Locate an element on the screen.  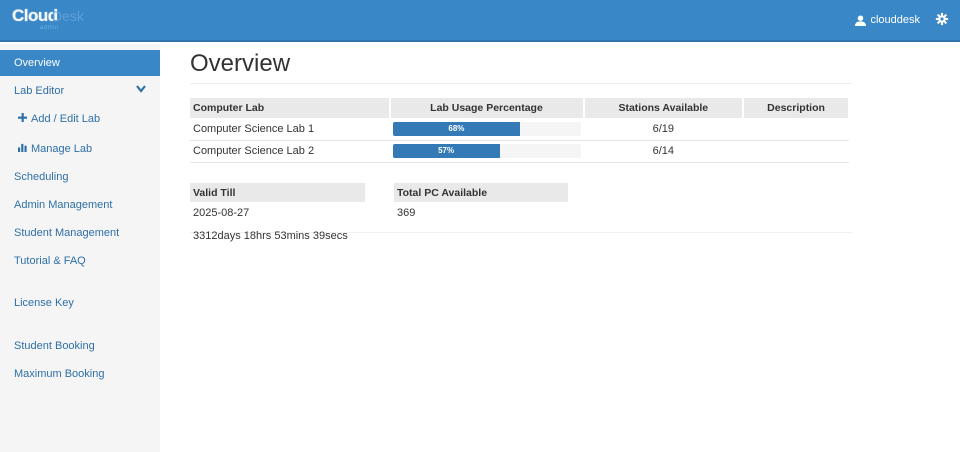
table-row: Computer Science Lab 1 68% 6/19 is located at coordinates (519, 129).